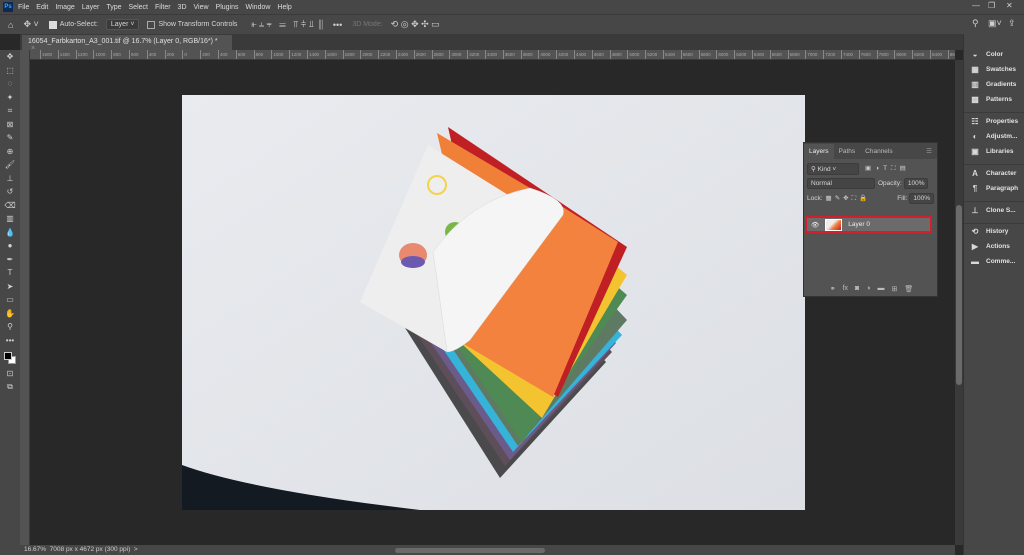  What do you see at coordinates (975, 121) in the screenshot?
I see `properties-icon: ☷` at bounding box center [975, 121].